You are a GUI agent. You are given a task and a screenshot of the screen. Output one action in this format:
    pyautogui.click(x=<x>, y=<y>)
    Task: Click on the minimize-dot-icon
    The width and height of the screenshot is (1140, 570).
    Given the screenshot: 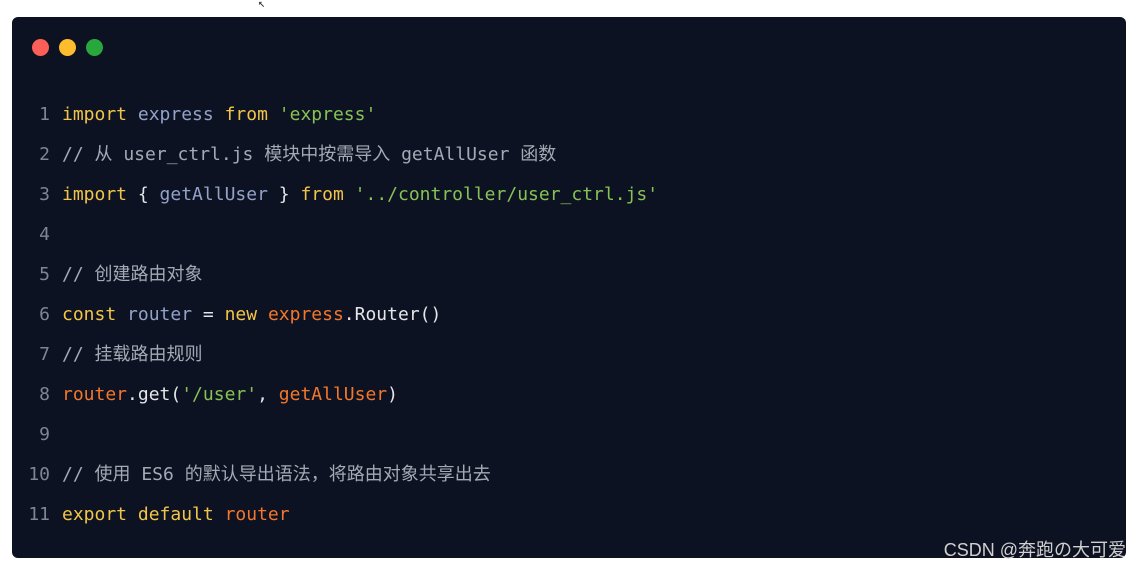 What is the action you would take?
    pyautogui.click(x=67, y=47)
    